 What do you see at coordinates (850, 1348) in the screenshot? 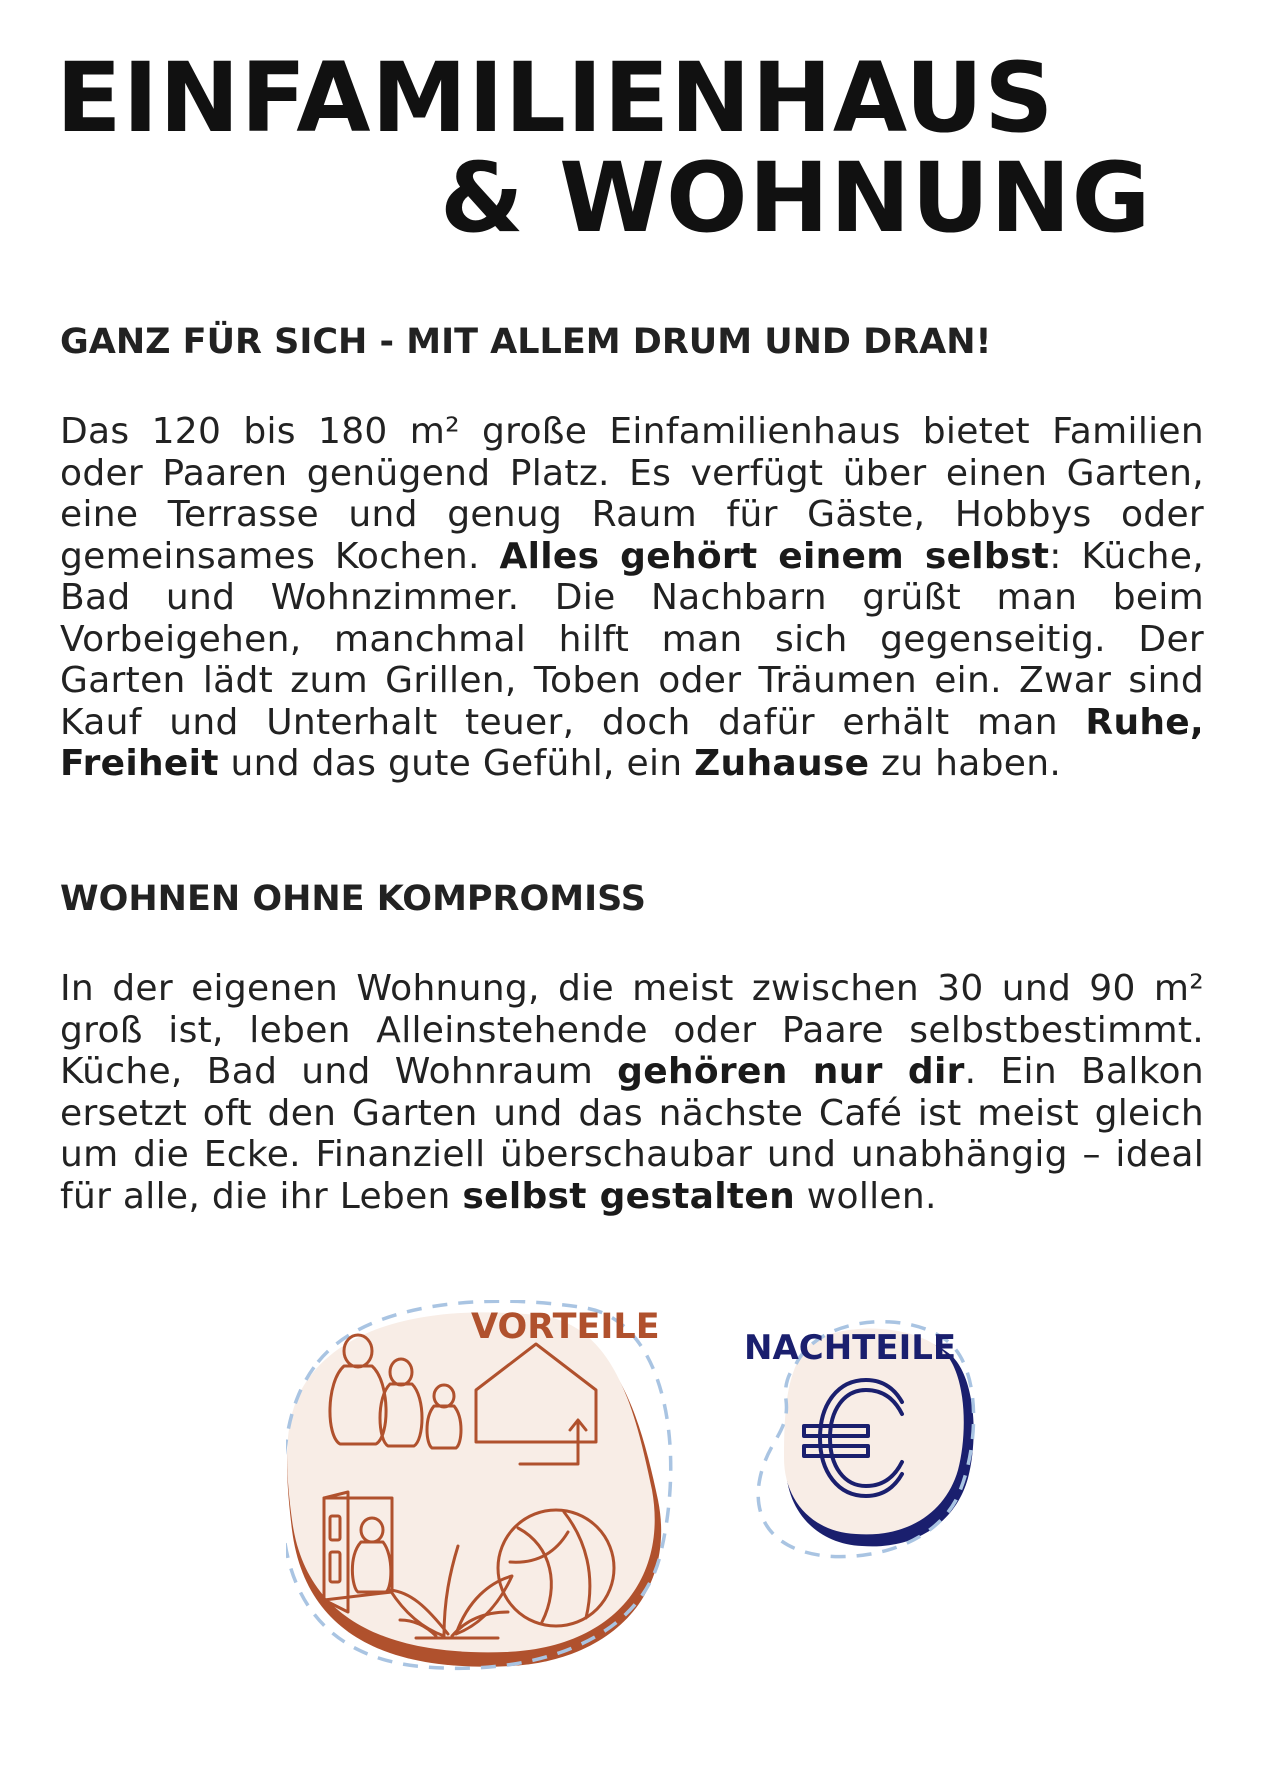
I see `nachteile-label: NACHTEILE` at bounding box center [850, 1348].